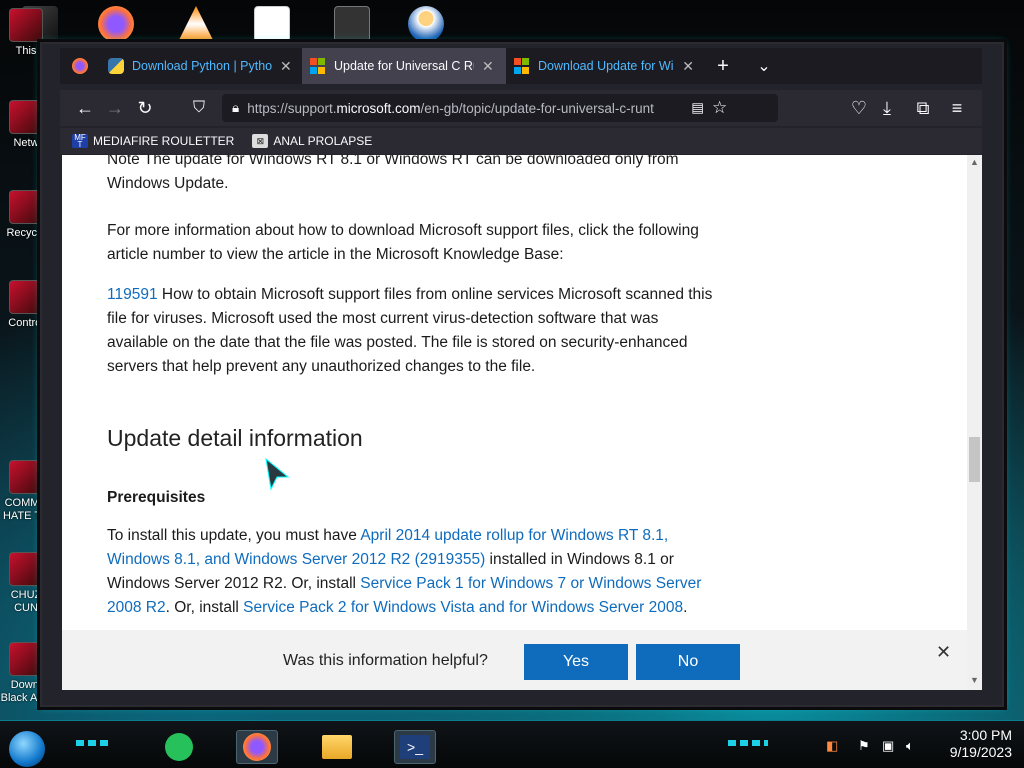  I want to click on lock-icon: 🔒︎, so click(235, 108).